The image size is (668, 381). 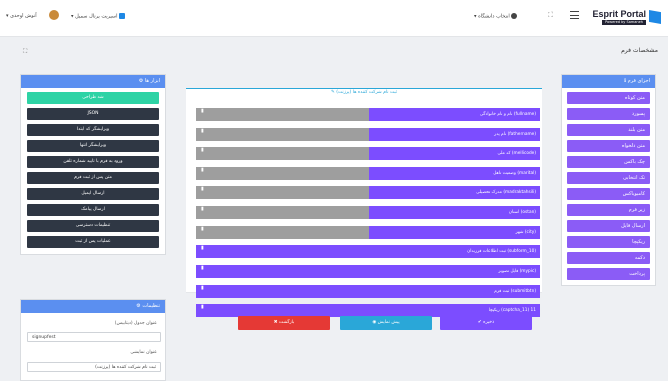 I want to click on form-field-row: ▮ وضعیت تاهل (marital), so click(x=368, y=173).